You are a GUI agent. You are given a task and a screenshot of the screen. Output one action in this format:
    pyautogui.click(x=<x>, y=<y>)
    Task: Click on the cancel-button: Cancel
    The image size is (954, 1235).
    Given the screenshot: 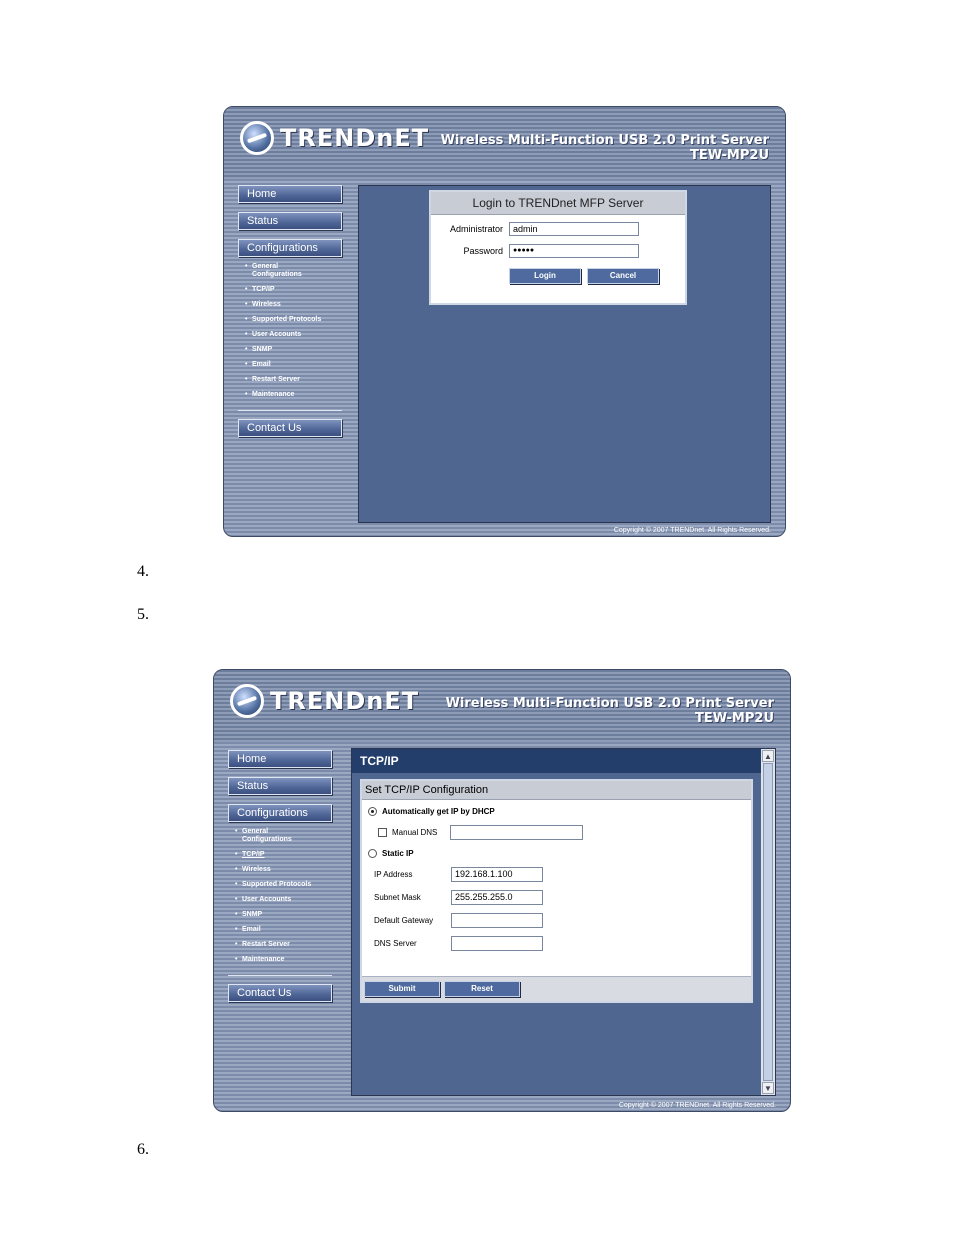 What is the action you would take?
    pyautogui.click(x=623, y=276)
    